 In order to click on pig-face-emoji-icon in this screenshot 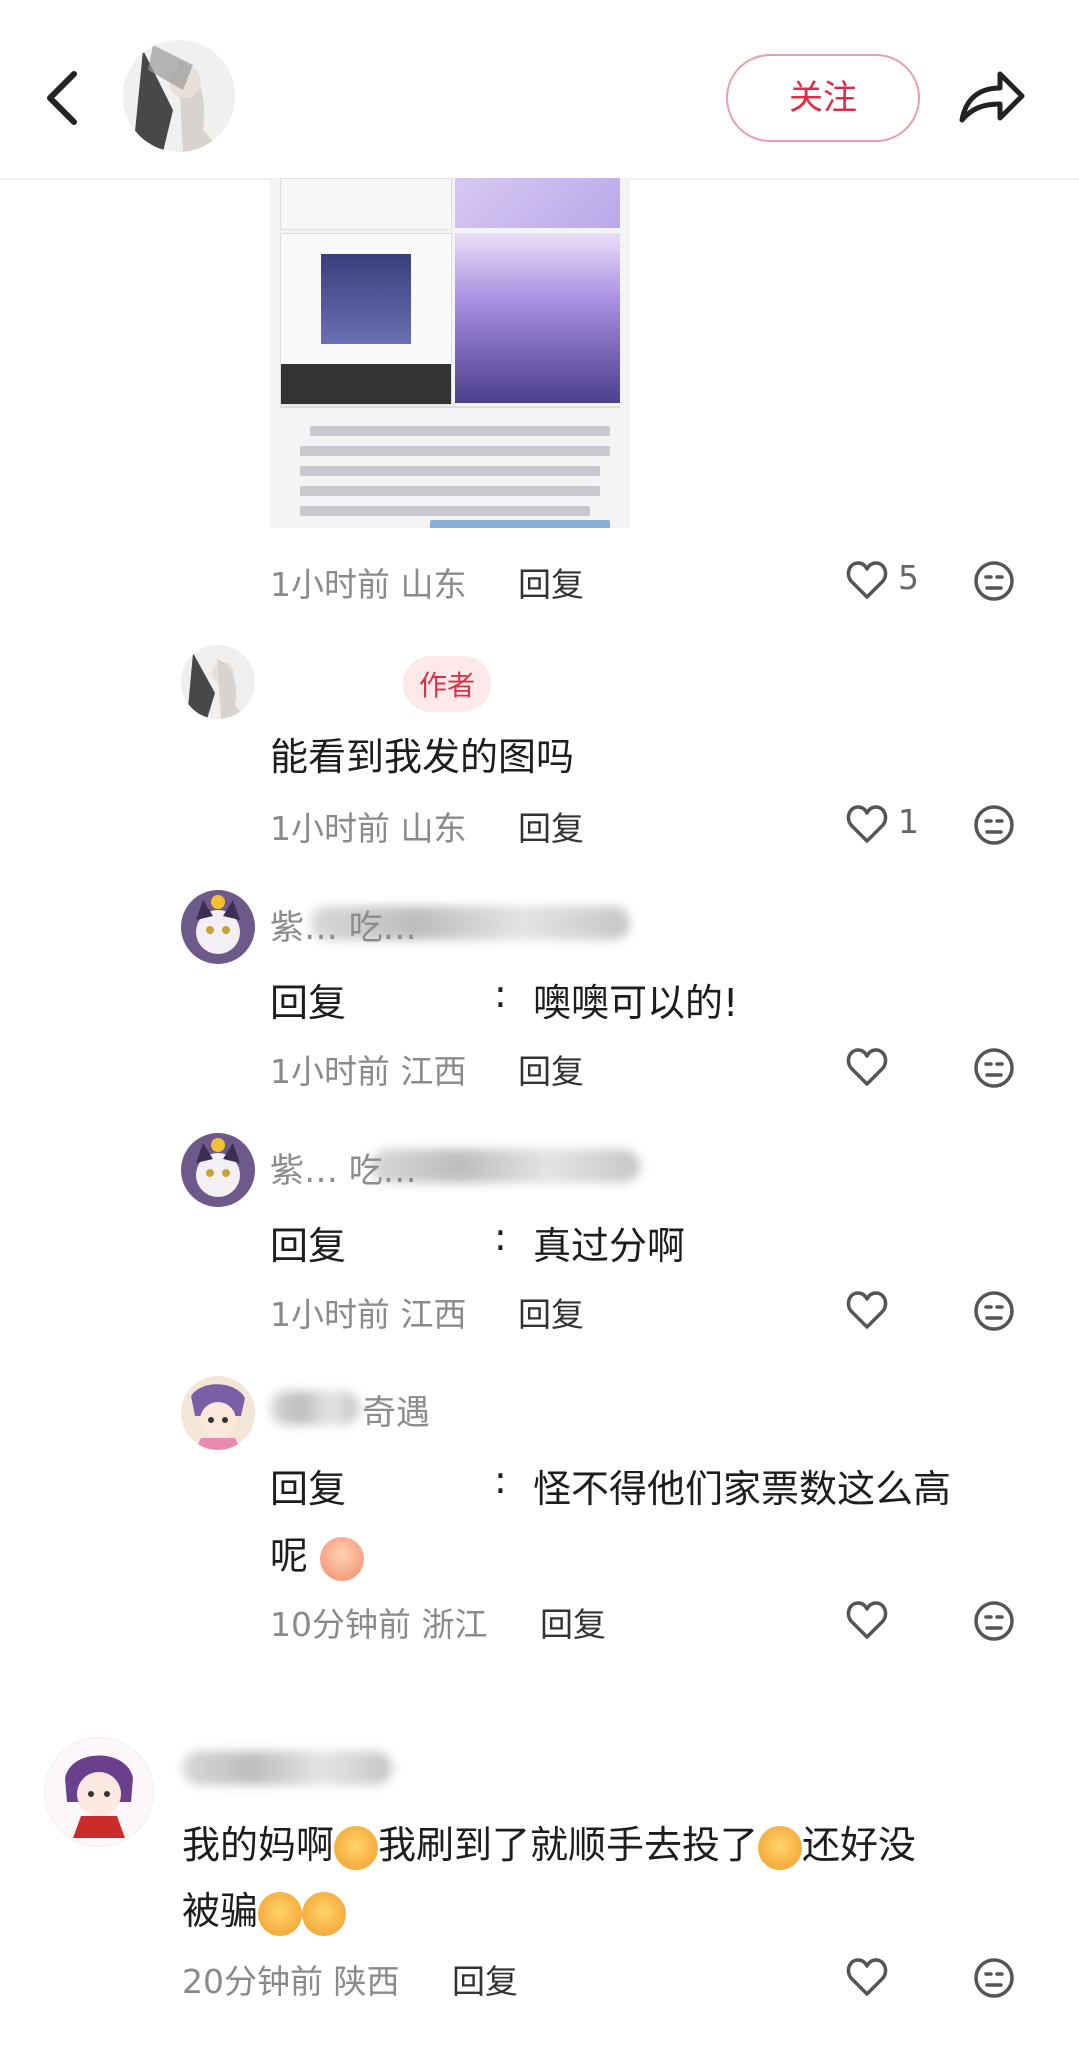, I will do `click(342, 1558)`.